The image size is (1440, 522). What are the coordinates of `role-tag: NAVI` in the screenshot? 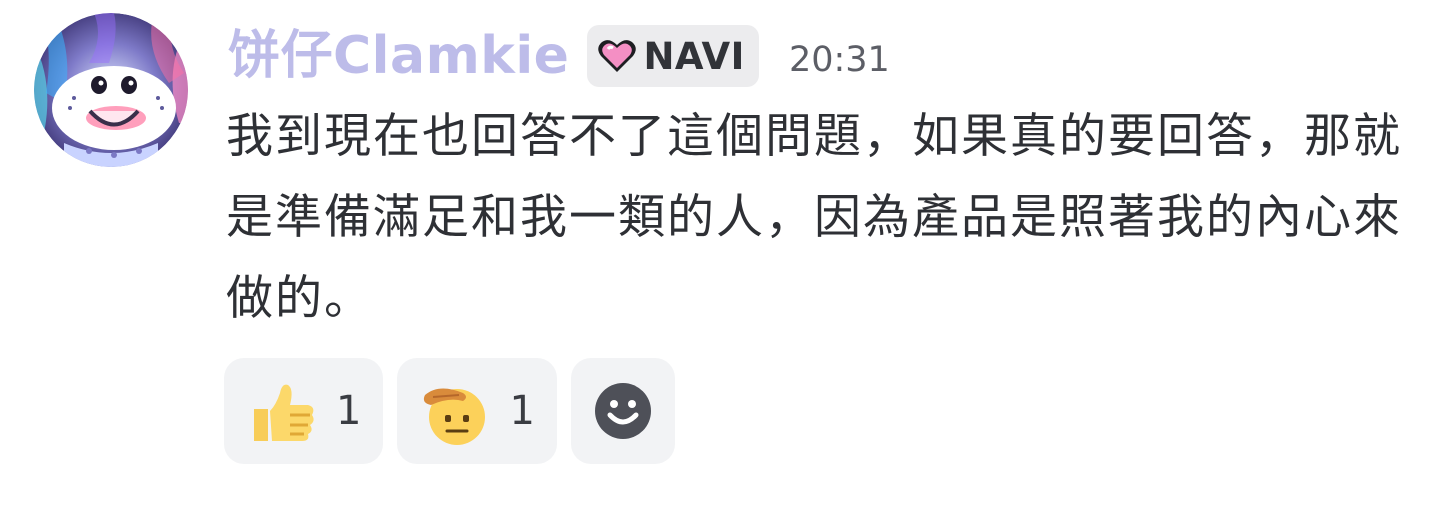 It's located at (673, 56).